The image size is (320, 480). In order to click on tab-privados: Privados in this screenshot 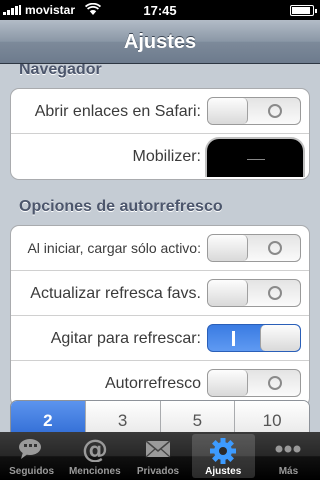, I will do `click(157, 456)`.